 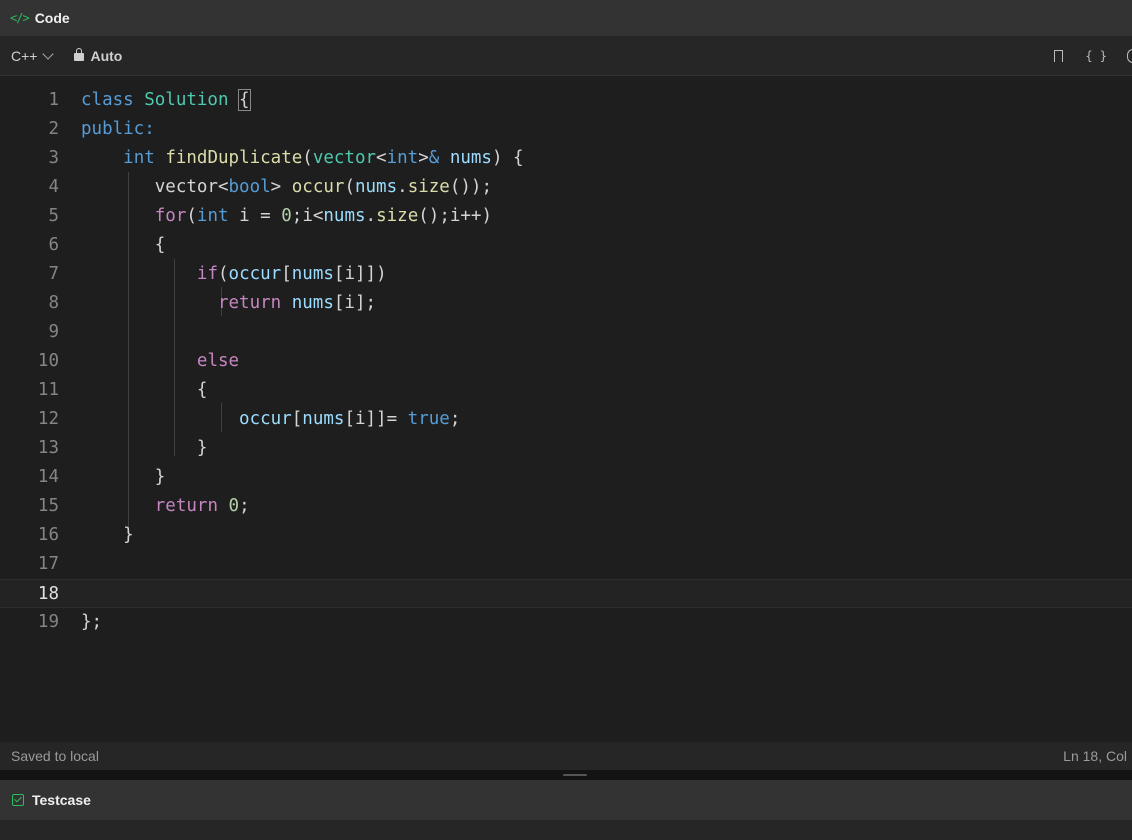 What do you see at coordinates (566, 564) in the screenshot?
I see `code-line: 17` at bounding box center [566, 564].